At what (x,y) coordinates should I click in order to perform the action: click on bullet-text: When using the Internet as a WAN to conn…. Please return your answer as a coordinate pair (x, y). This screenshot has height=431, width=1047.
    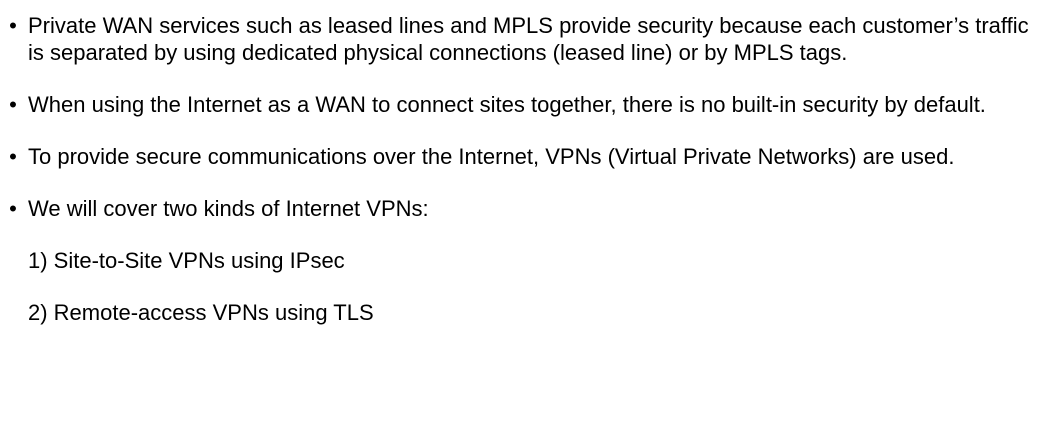
    Looking at the image, I should click on (507, 104).